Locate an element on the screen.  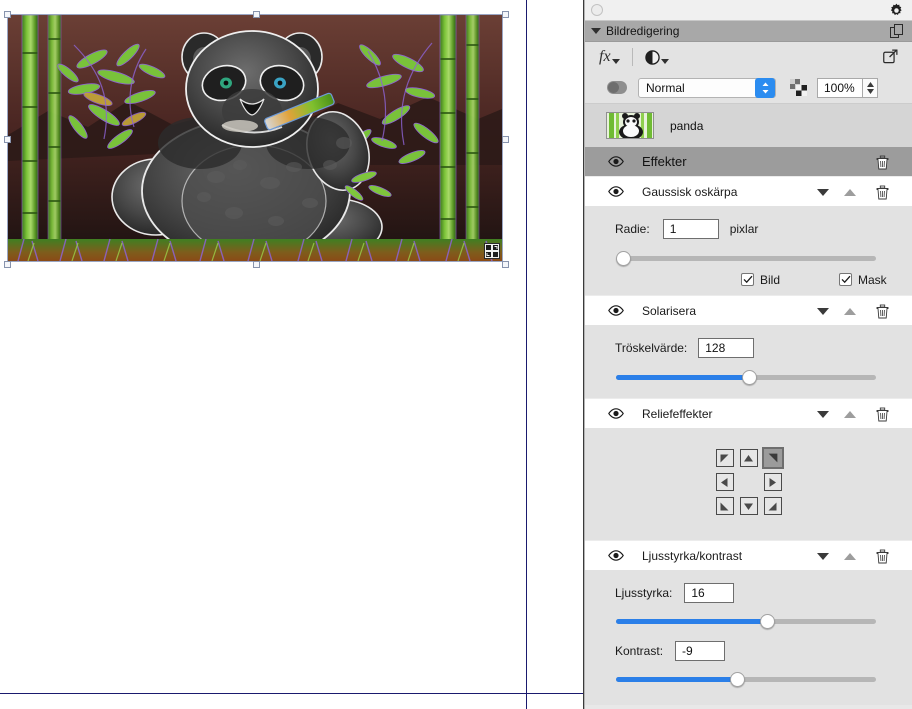
arrow-right-icon is located at coordinates (772, 482).